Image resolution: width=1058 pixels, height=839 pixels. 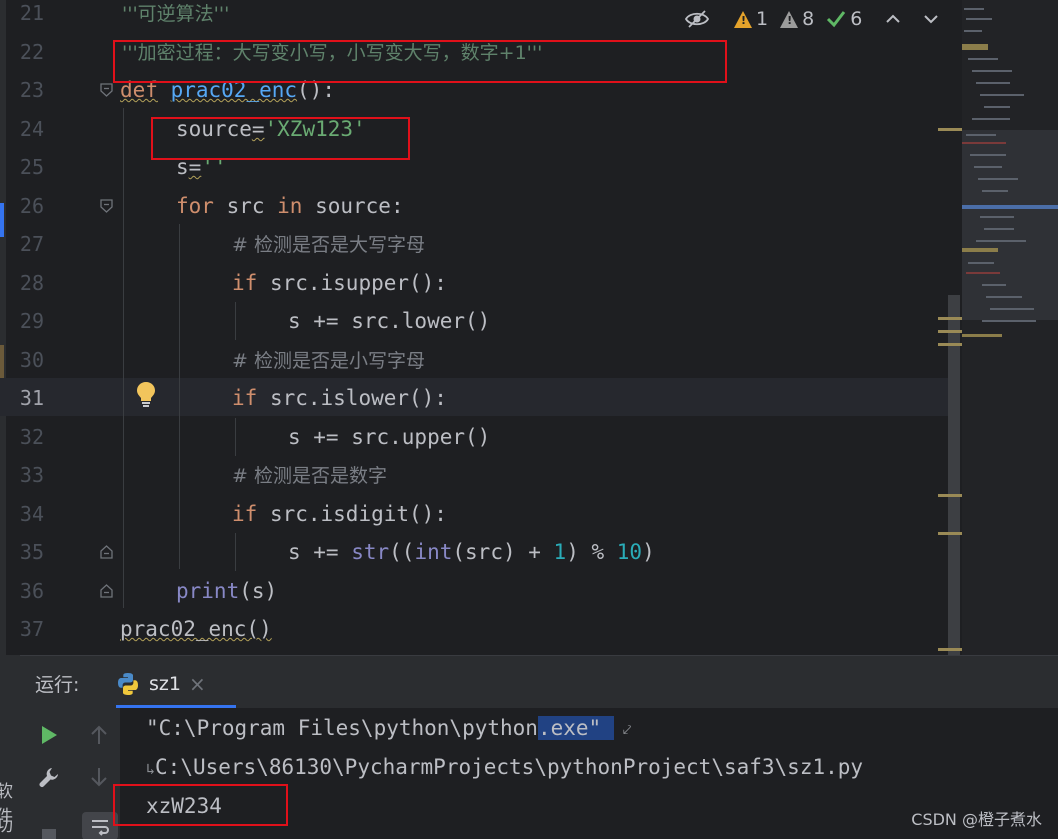 I want to click on run-panel-header: 运行: sz1 ×, so click(x=539, y=682).